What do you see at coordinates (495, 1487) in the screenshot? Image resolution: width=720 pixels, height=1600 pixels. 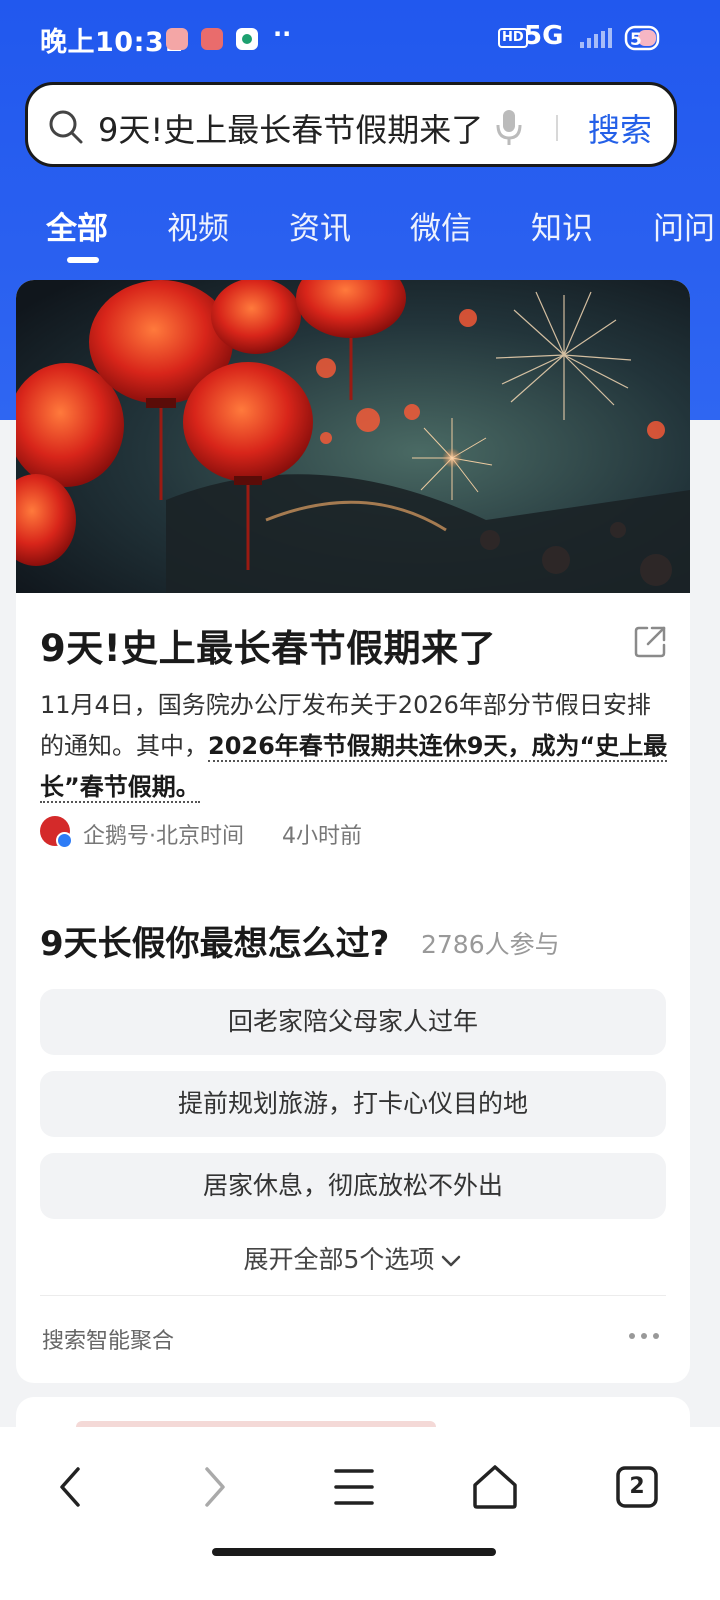 I see `home-icon` at bounding box center [495, 1487].